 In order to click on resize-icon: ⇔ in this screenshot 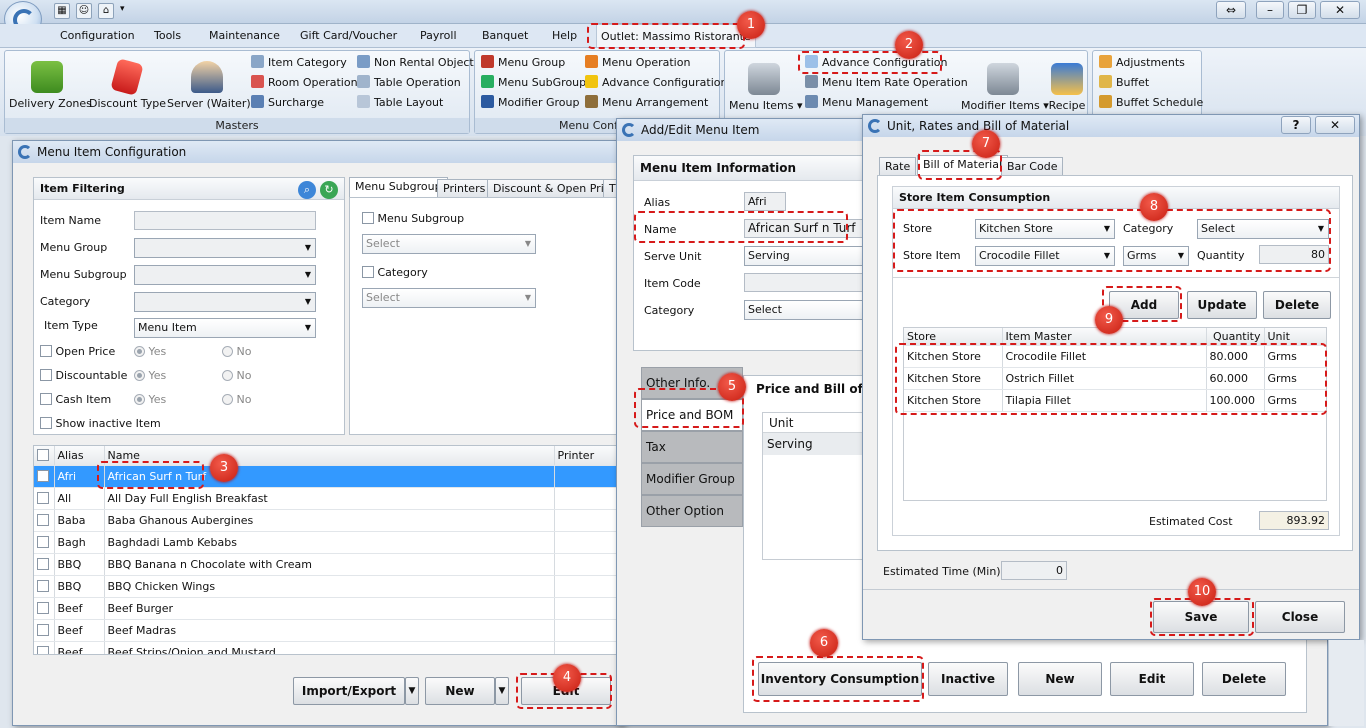, I will do `click(1231, 10)`.